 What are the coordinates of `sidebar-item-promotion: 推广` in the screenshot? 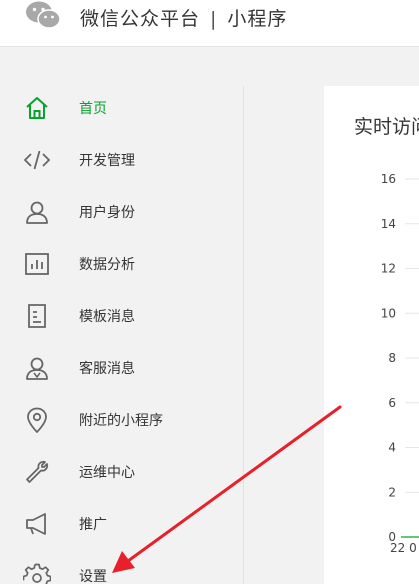 It's located at (121, 524).